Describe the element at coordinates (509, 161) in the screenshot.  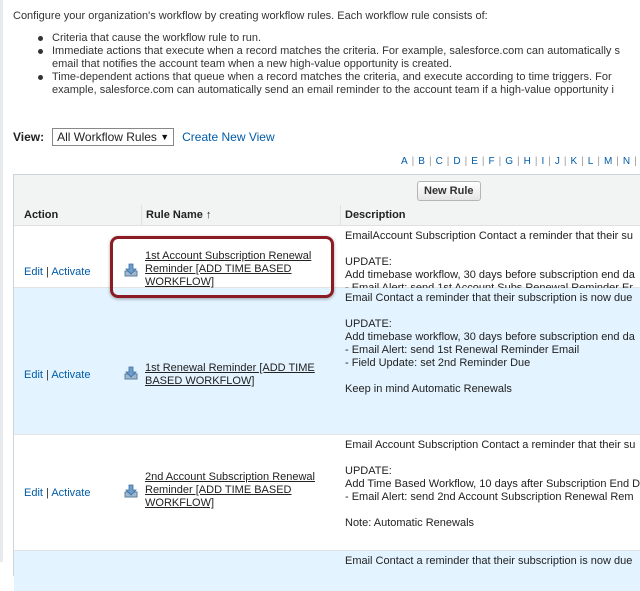
I see `alpha-letter-g: G` at that location.